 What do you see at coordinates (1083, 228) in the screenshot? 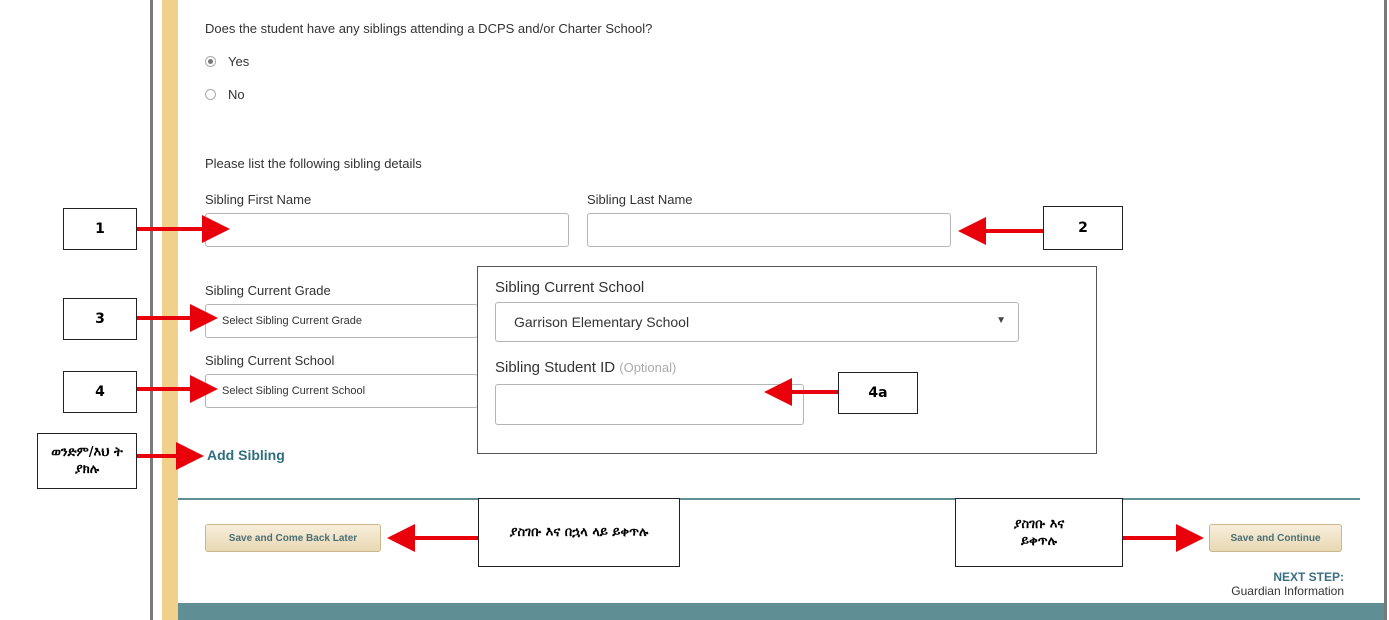
I see `callout-2: 2` at bounding box center [1083, 228].